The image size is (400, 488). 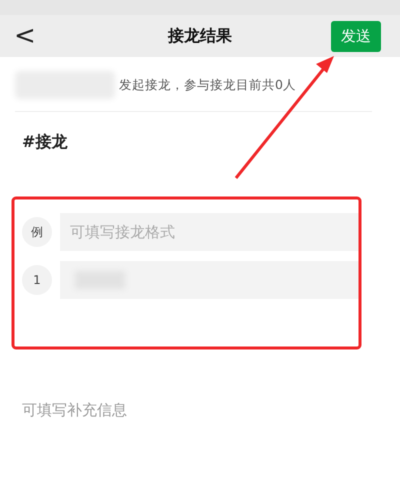 I want to click on topic-title: #接龙, so click(x=45, y=142).